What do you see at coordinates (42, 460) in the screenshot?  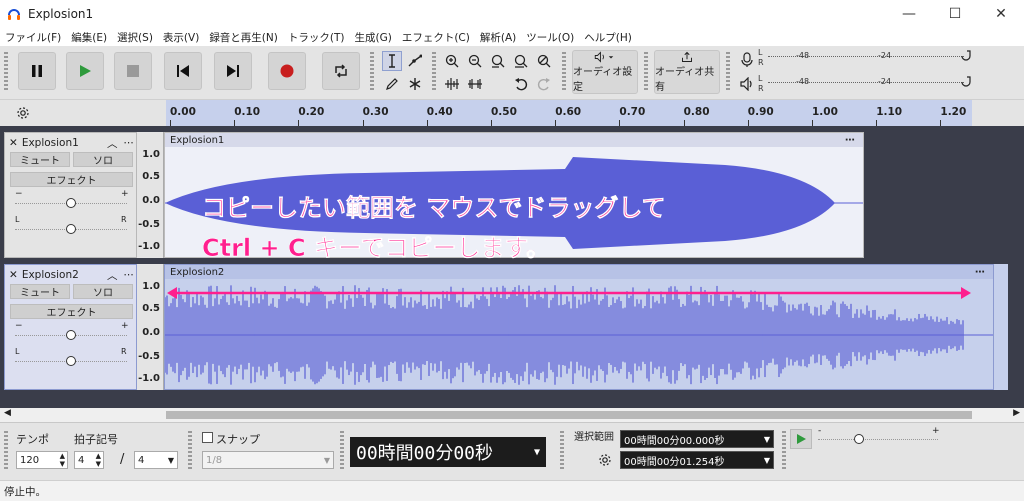 I see `tempo-input: 120 ▲ ▼` at bounding box center [42, 460].